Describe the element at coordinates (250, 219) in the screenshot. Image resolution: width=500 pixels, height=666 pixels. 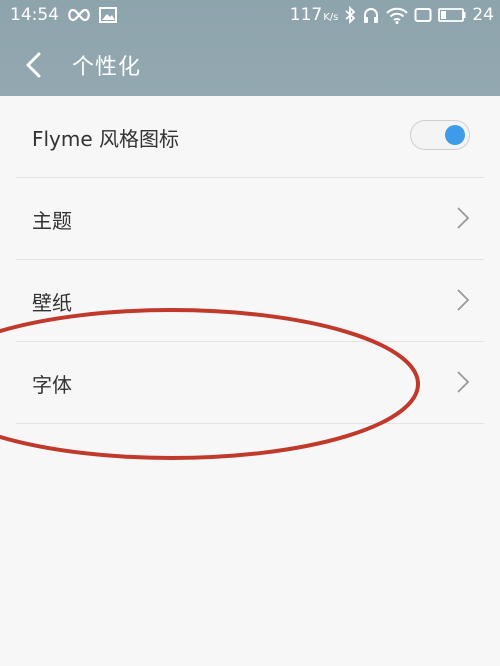
I see `settings-item-theme: 主题` at that location.